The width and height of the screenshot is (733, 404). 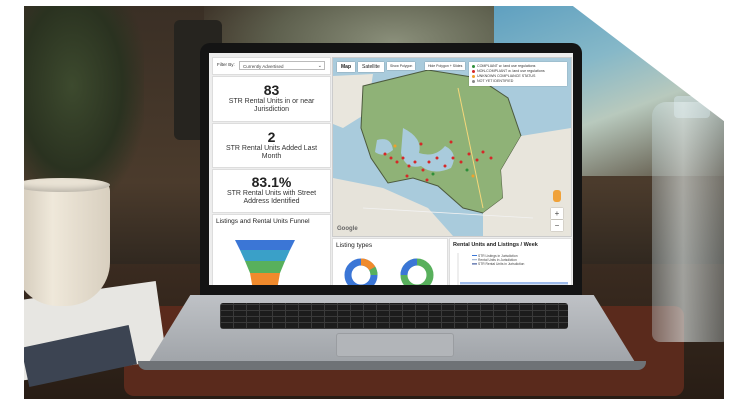 I want to click on legend-row: NOT YET IDENTIFIED, so click(x=518, y=81).